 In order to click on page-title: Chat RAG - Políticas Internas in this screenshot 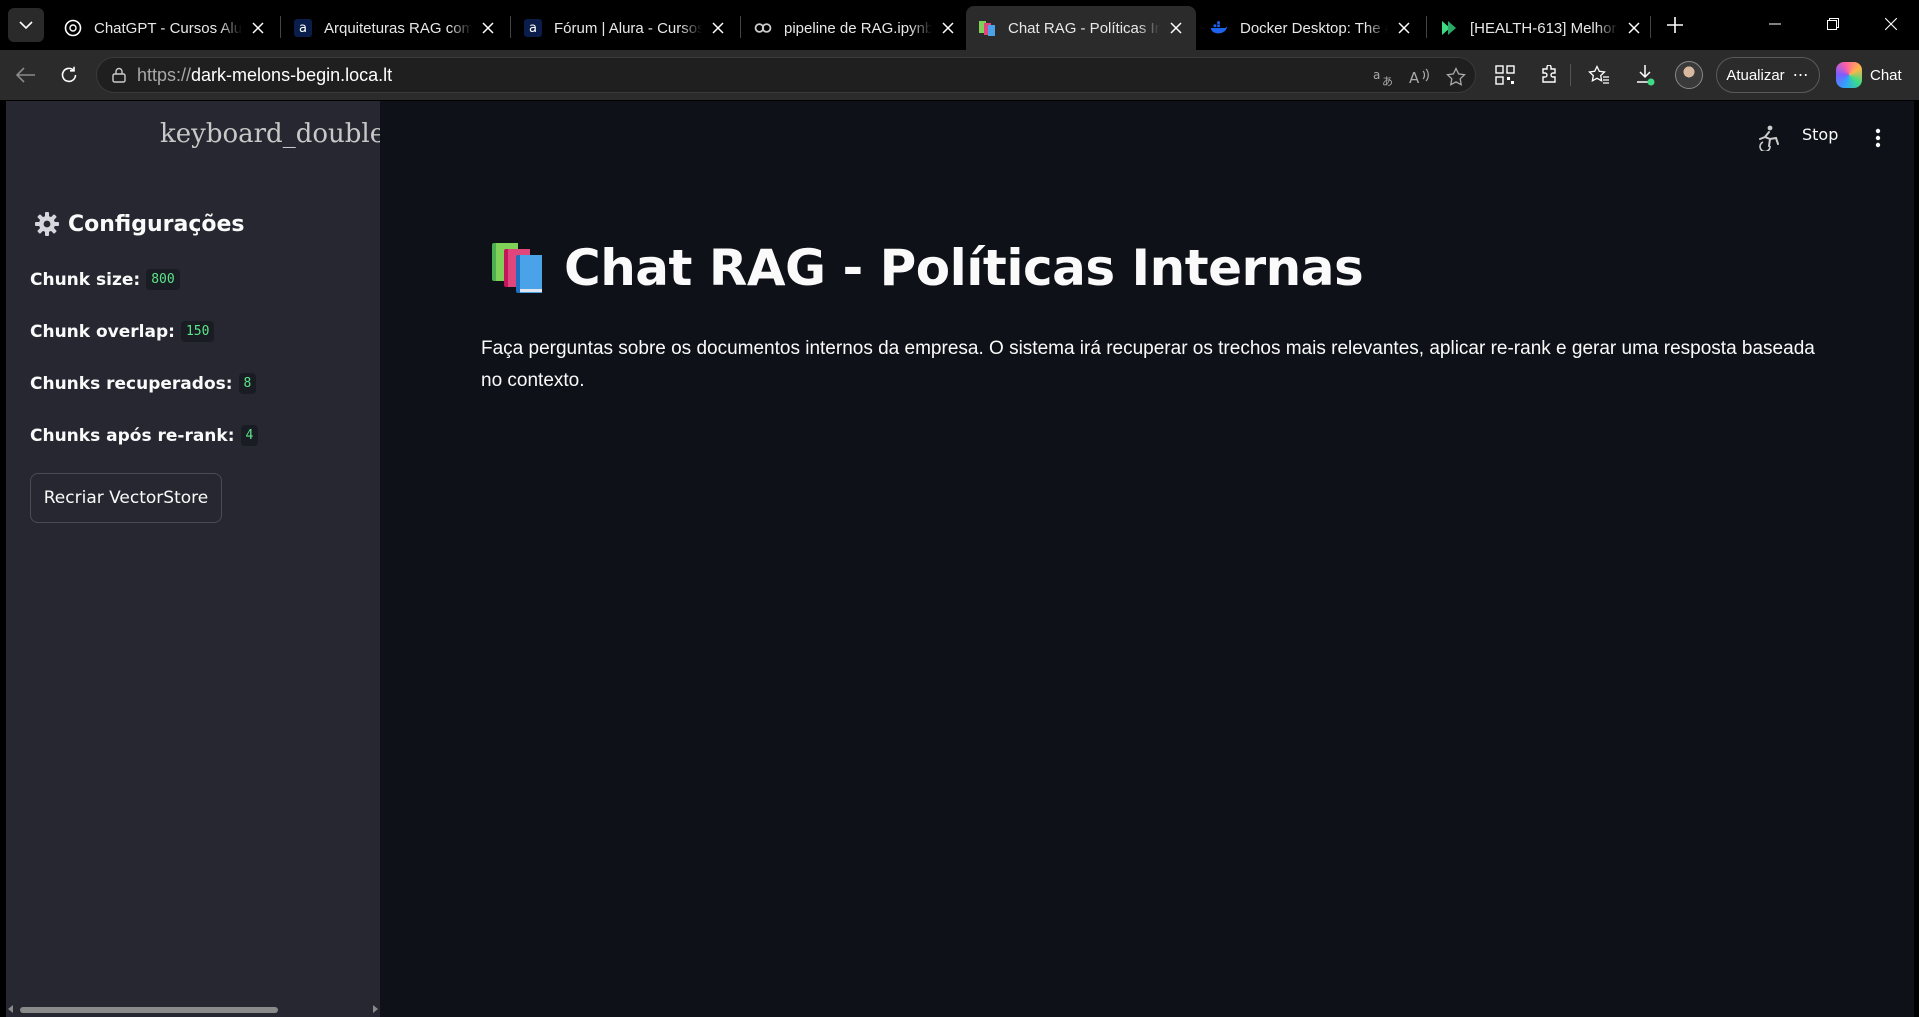, I will do `click(927, 268)`.